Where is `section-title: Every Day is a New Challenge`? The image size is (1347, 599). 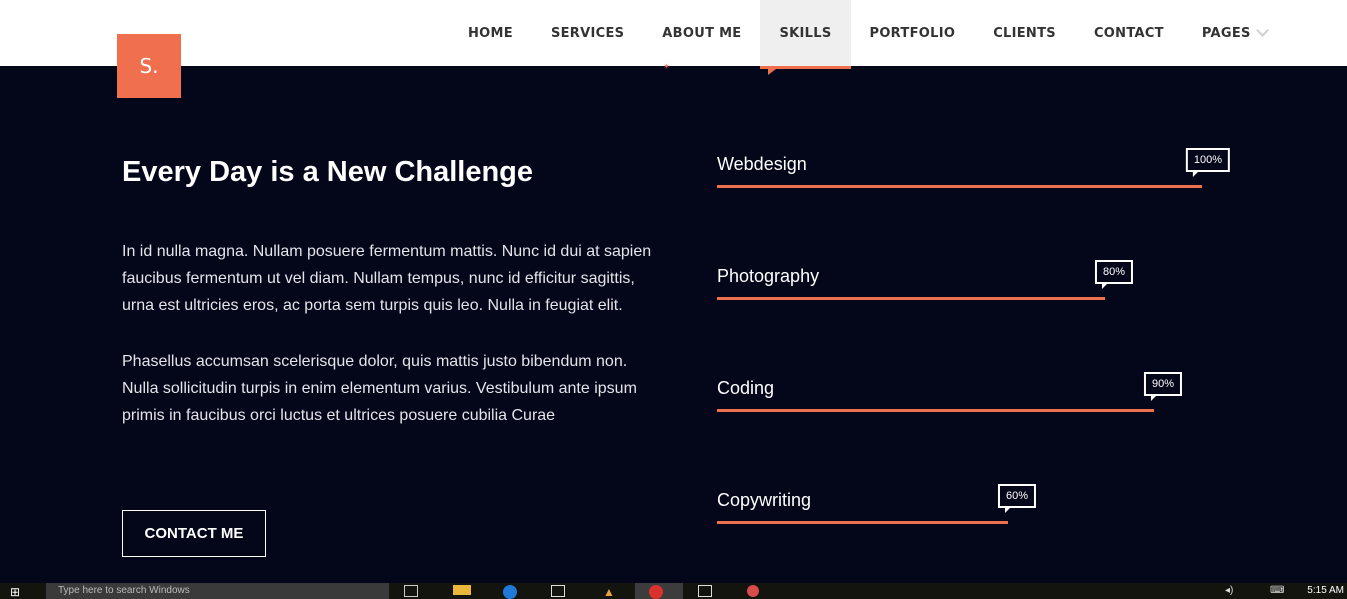
section-title: Every Day is a New Challenge is located at coordinates (328, 172).